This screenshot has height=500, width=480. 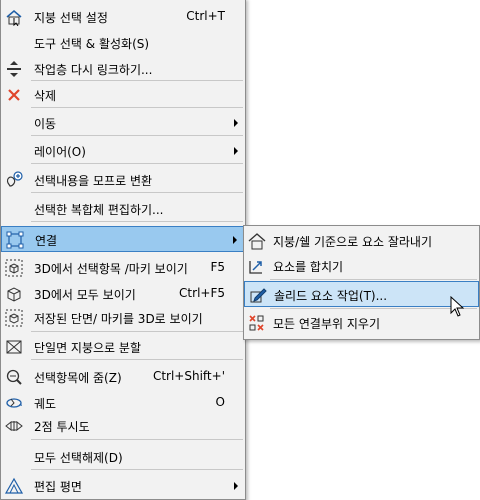 What do you see at coordinates (15, 240) in the screenshot?
I see `connect-icon` at bounding box center [15, 240].